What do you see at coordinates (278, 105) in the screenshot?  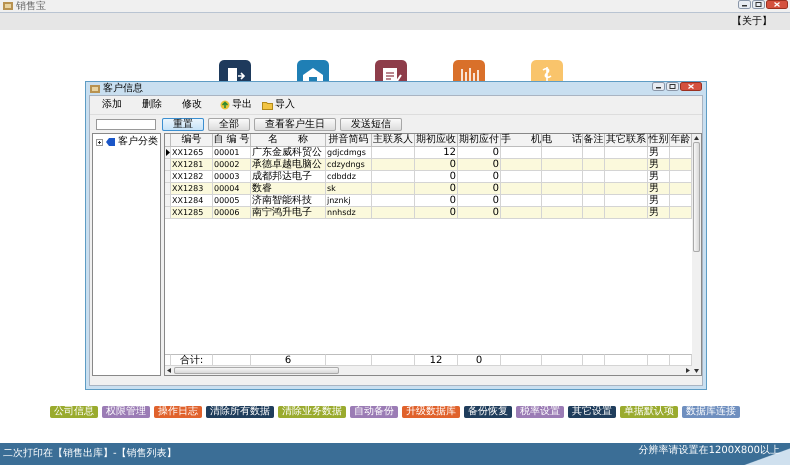 I see `toolbar-button: 导入` at bounding box center [278, 105].